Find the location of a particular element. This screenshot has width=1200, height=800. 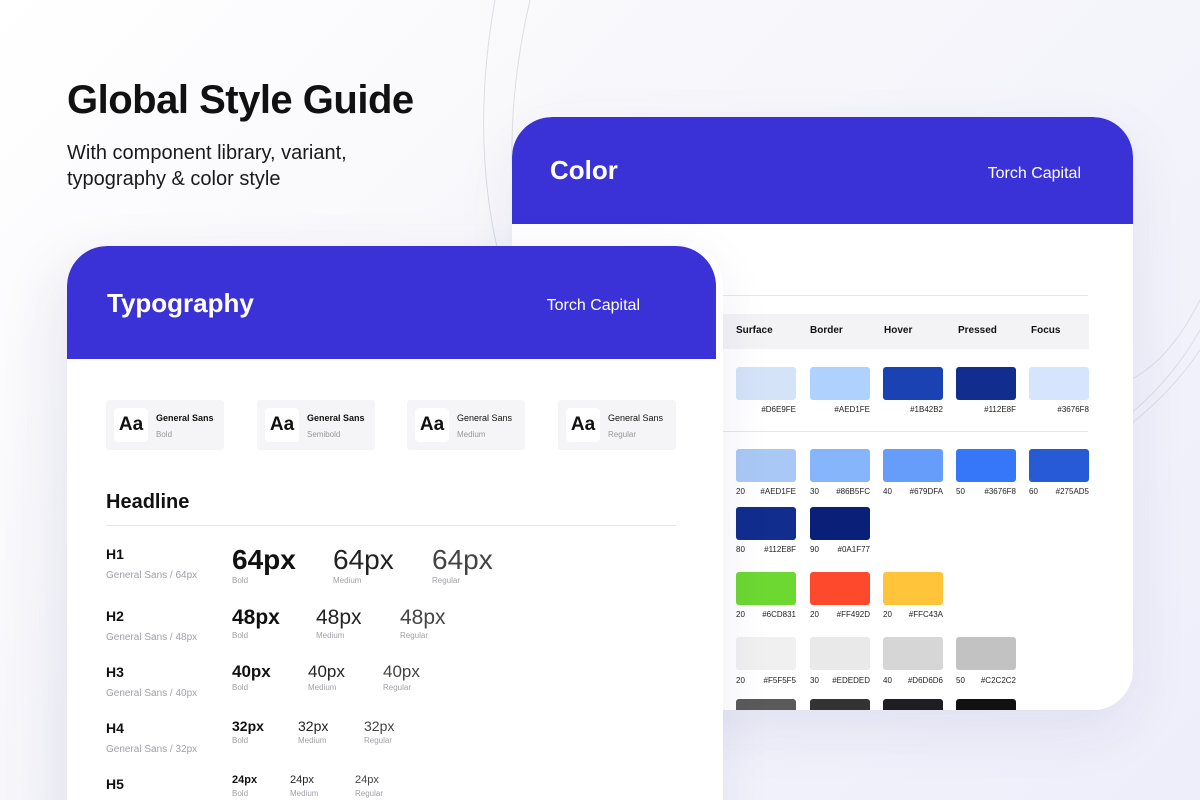

swatch-step: 30 is located at coordinates (814, 680).